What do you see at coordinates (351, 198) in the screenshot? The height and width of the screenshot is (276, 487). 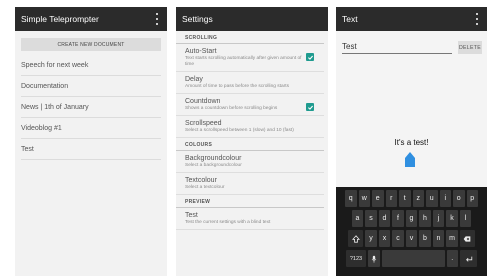 I see `key-q: q` at bounding box center [351, 198].